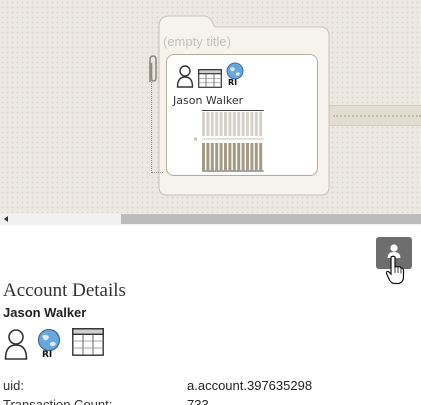 This screenshot has height=405, width=421. Describe the element at coordinates (374, 115) in the screenshot. I see `link-connector` at that location.